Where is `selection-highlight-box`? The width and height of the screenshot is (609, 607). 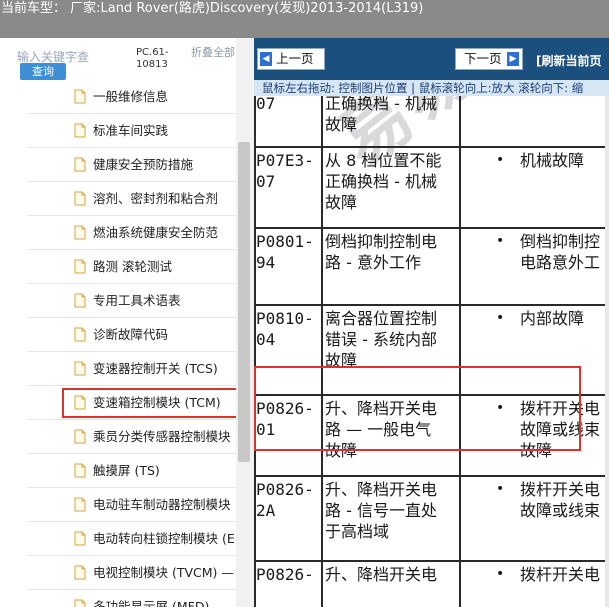 selection-highlight-box is located at coordinates (149, 403).